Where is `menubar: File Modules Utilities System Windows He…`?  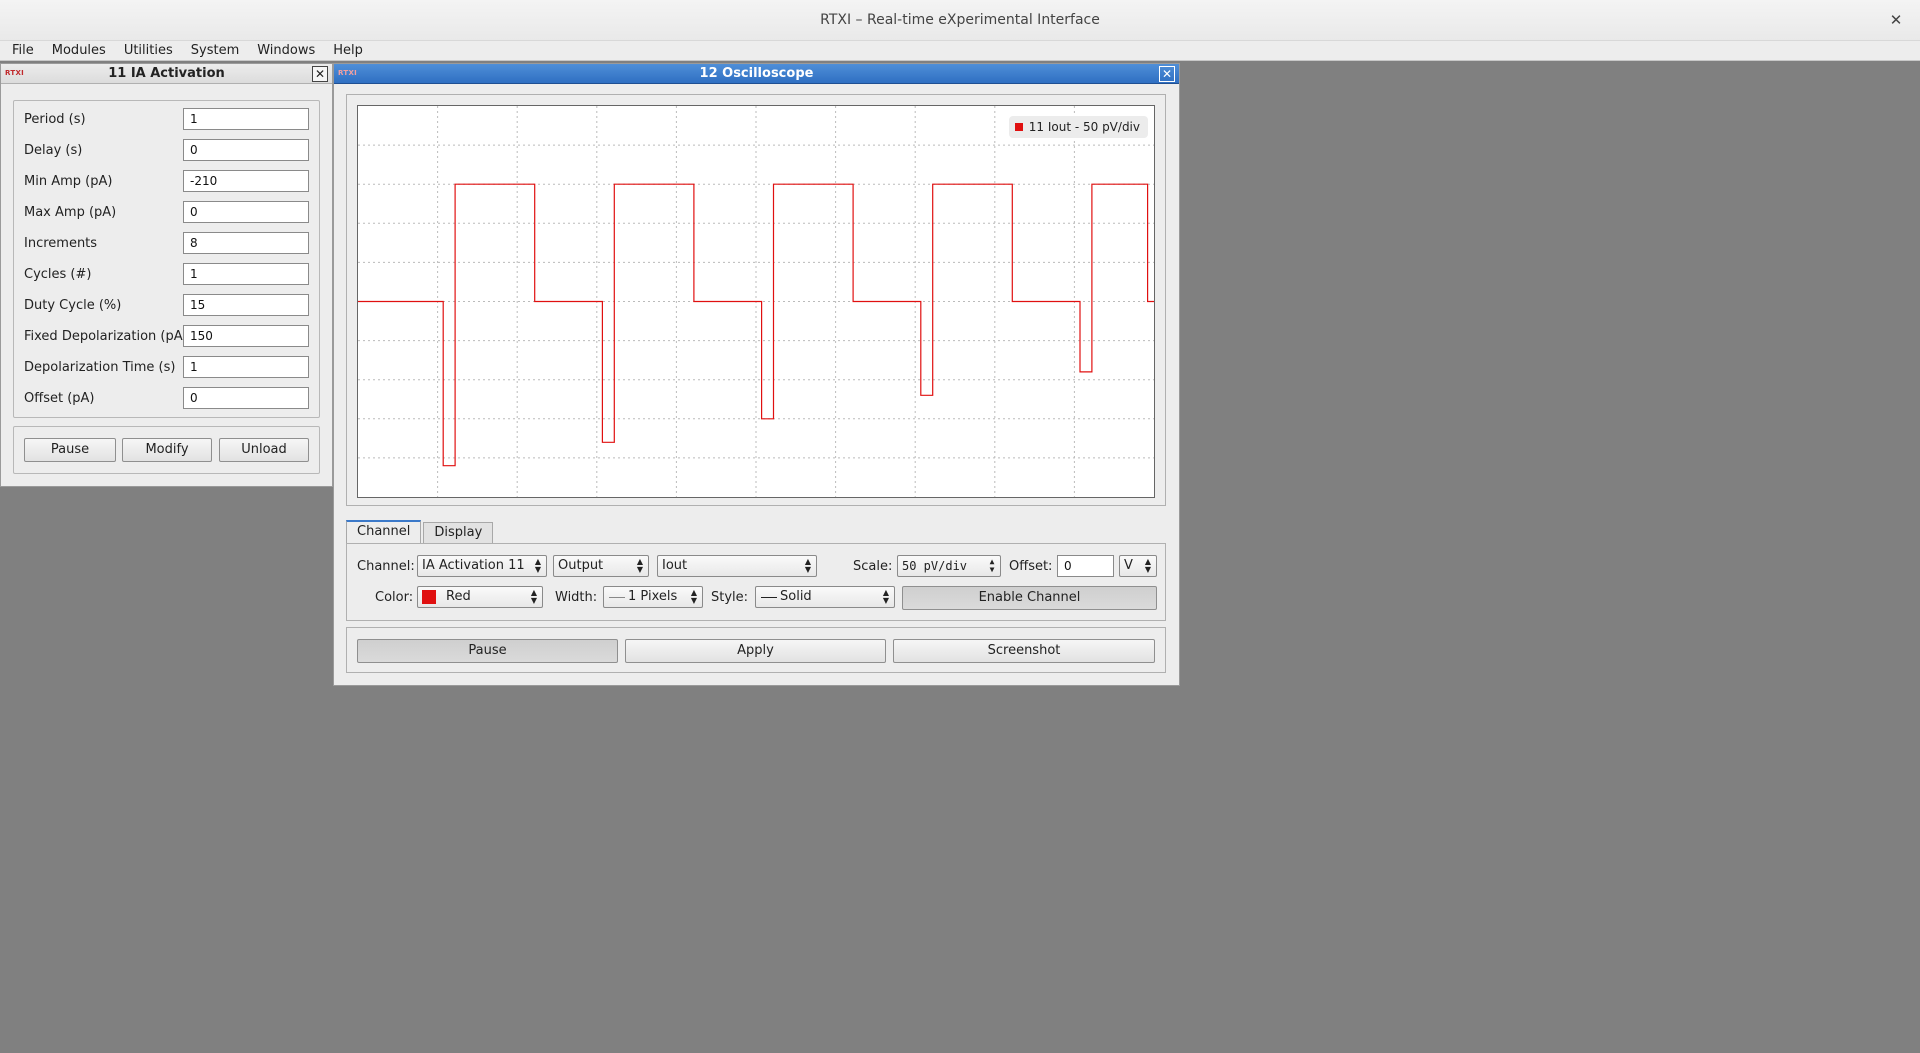 menubar: File Modules Utilities System Windows He… is located at coordinates (960, 51).